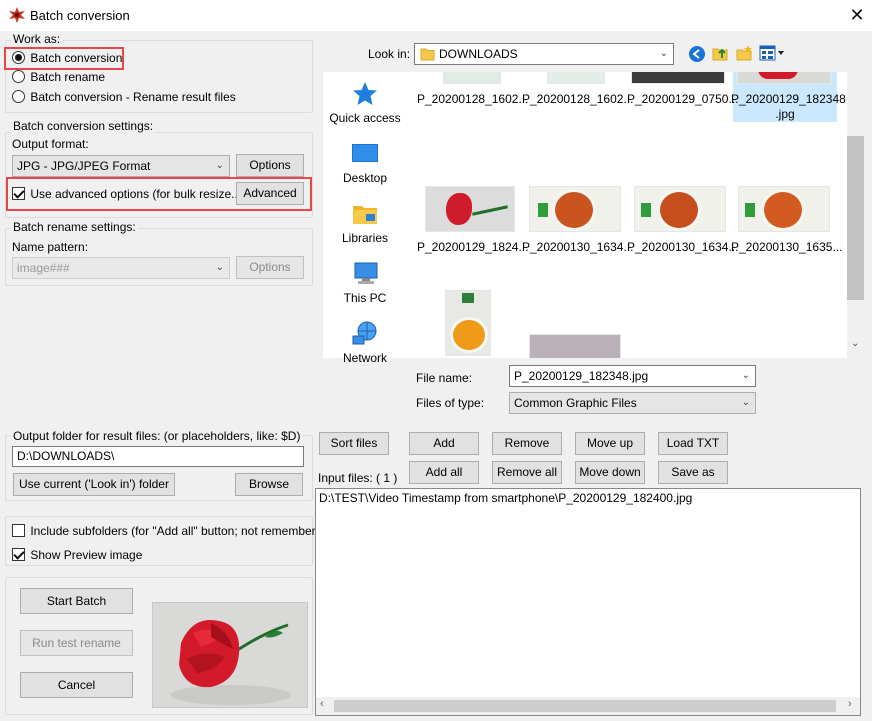 This screenshot has height=721, width=872. I want to click on nav-quick-access: Quick access, so click(365, 102).